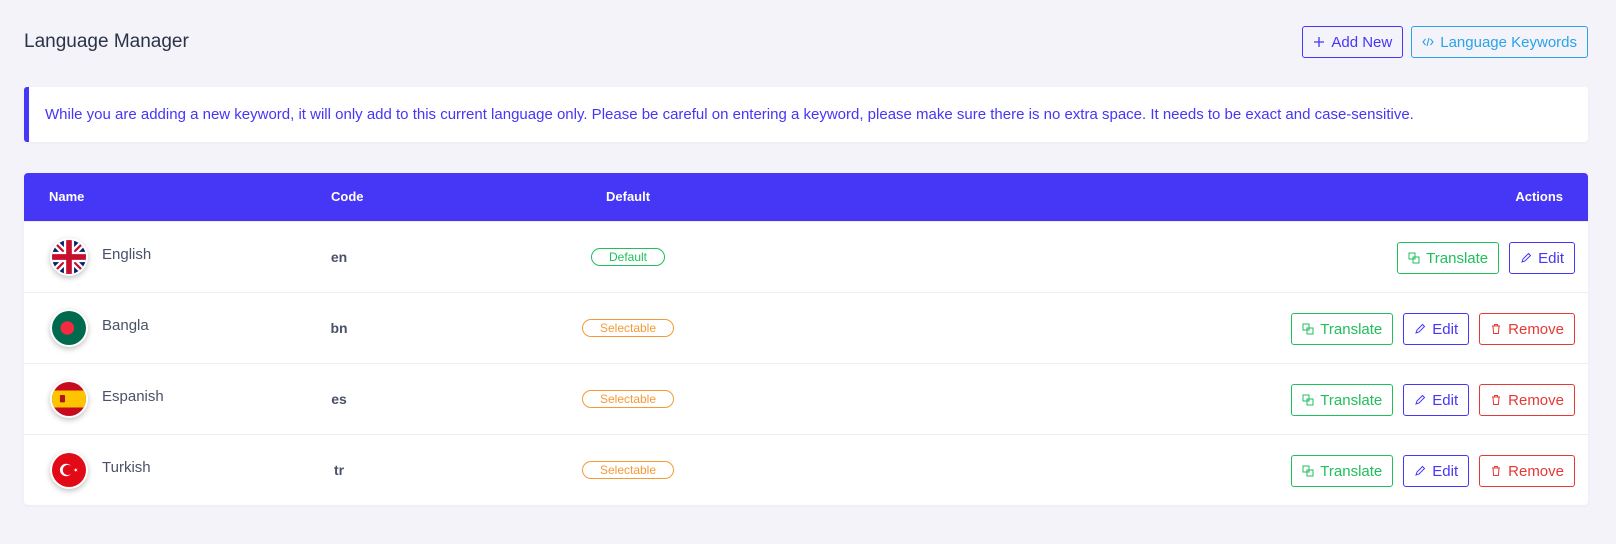  What do you see at coordinates (69, 328) in the screenshot?
I see `bangladesh-flag-icon` at bounding box center [69, 328].